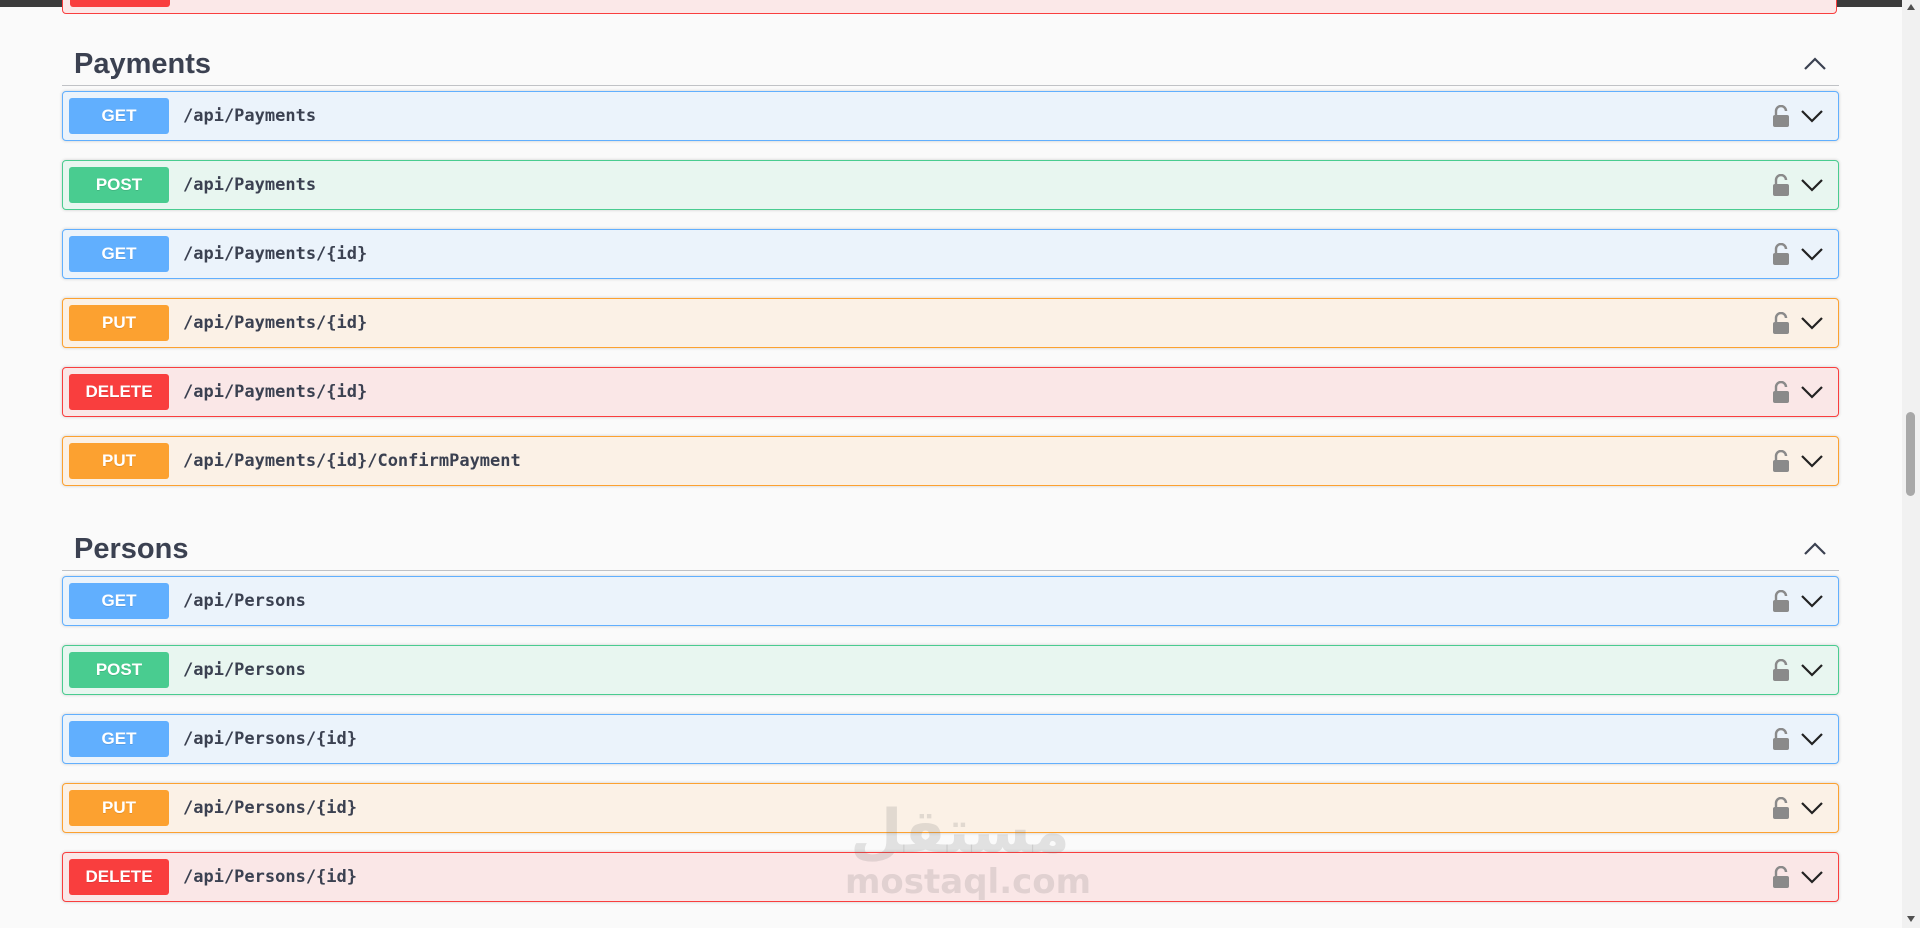  What do you see at coordinates (352, 461) in the screenshot?
I see `operation-path: /api/Payments/{id}/ConfirmPayment` at bounding box center [352, 461].